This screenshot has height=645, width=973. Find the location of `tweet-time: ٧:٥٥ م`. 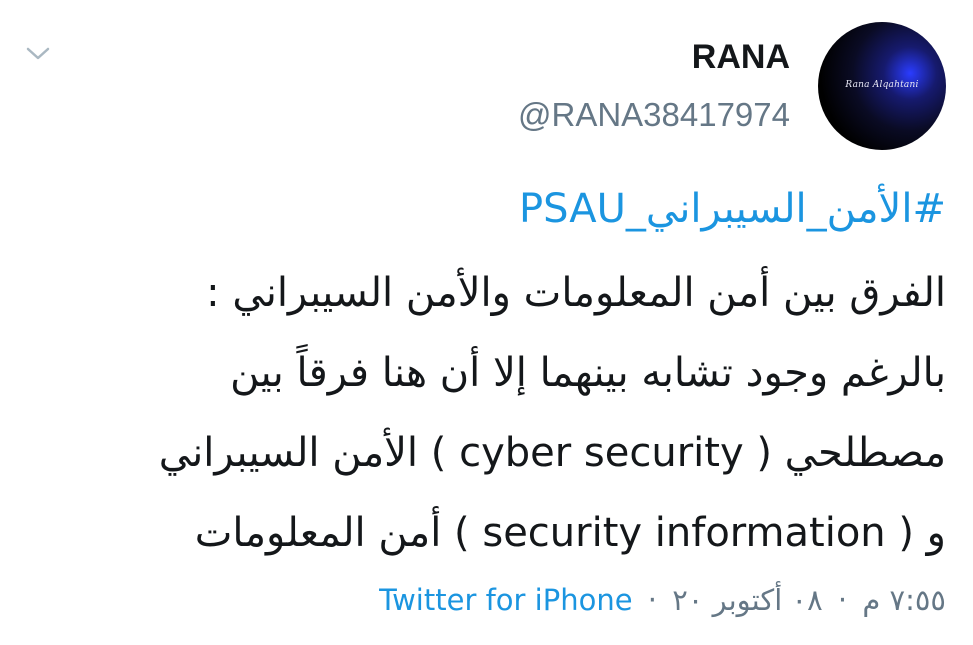

tweet-time: ٧:٥٥ م is located at coordinates (904, 600).